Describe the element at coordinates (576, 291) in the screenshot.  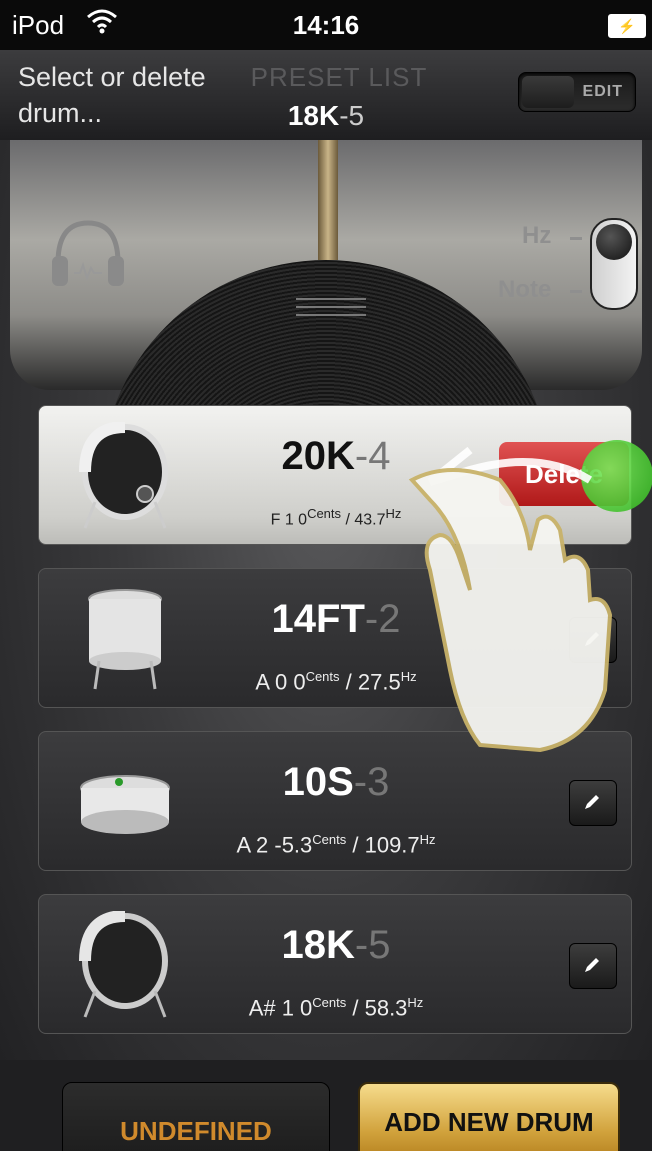
I see `note-indicator` at that location.